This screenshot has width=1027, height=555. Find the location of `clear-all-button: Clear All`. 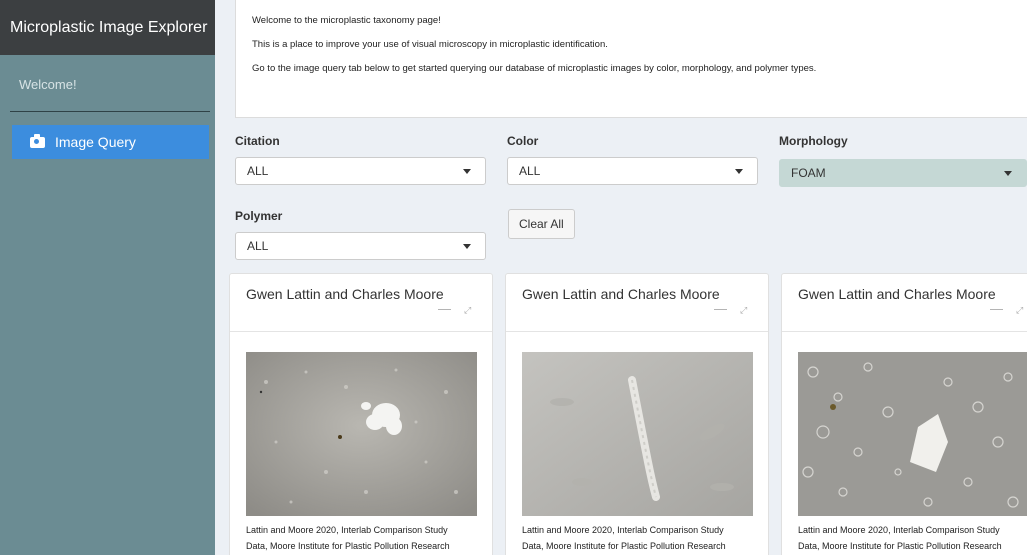

clear-all-button: Clear All is located at coordinates (541, 224).